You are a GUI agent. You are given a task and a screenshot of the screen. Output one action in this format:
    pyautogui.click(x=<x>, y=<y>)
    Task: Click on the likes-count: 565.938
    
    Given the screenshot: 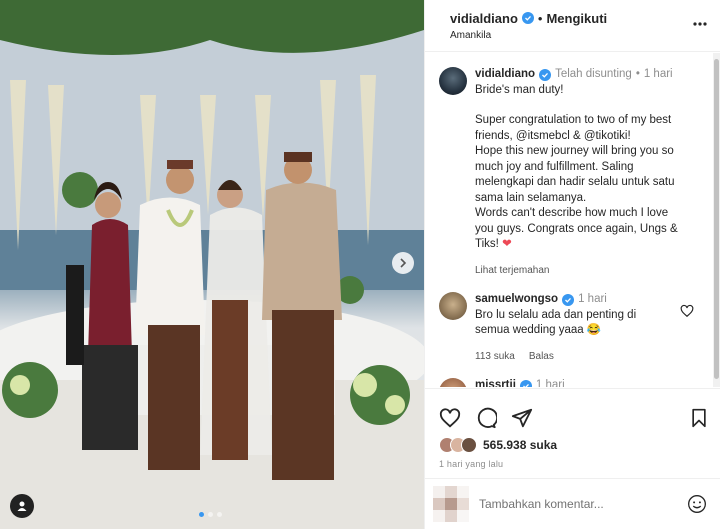 What is the action you would take?
    pyautogui.click(x=505, y=445)
    